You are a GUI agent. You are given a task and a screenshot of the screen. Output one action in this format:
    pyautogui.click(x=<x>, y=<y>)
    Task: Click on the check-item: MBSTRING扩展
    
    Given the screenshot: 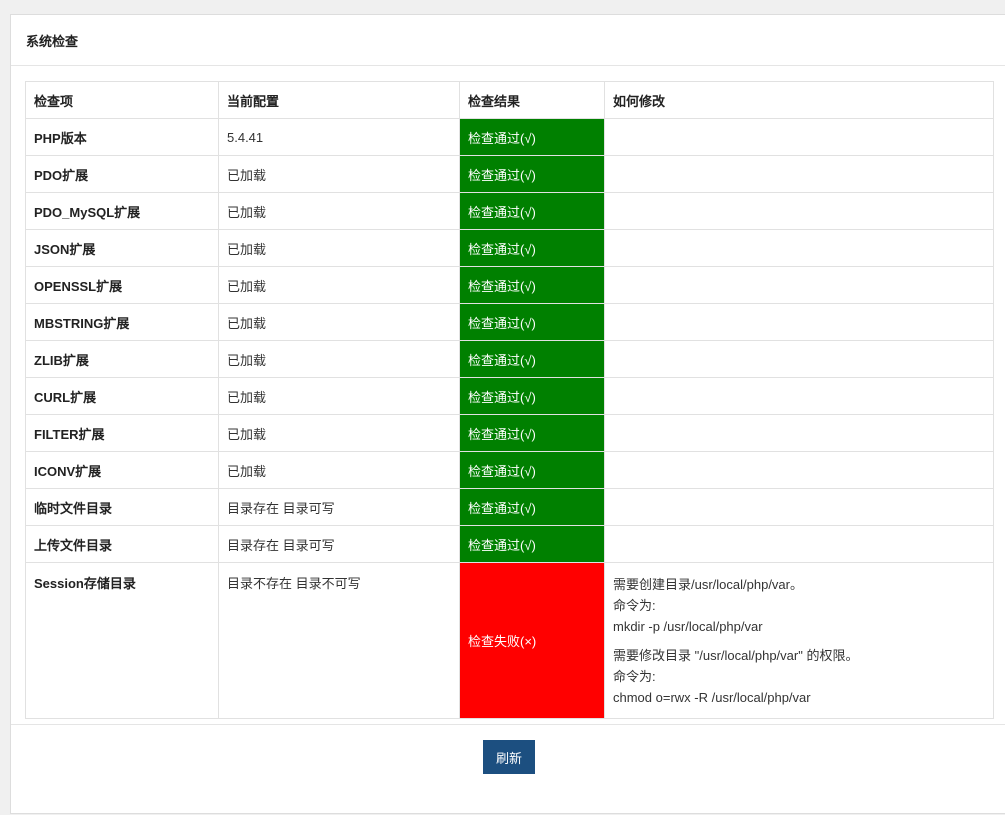 What is the action you would take?
    pyautogui.click(x=122, y=322)
    